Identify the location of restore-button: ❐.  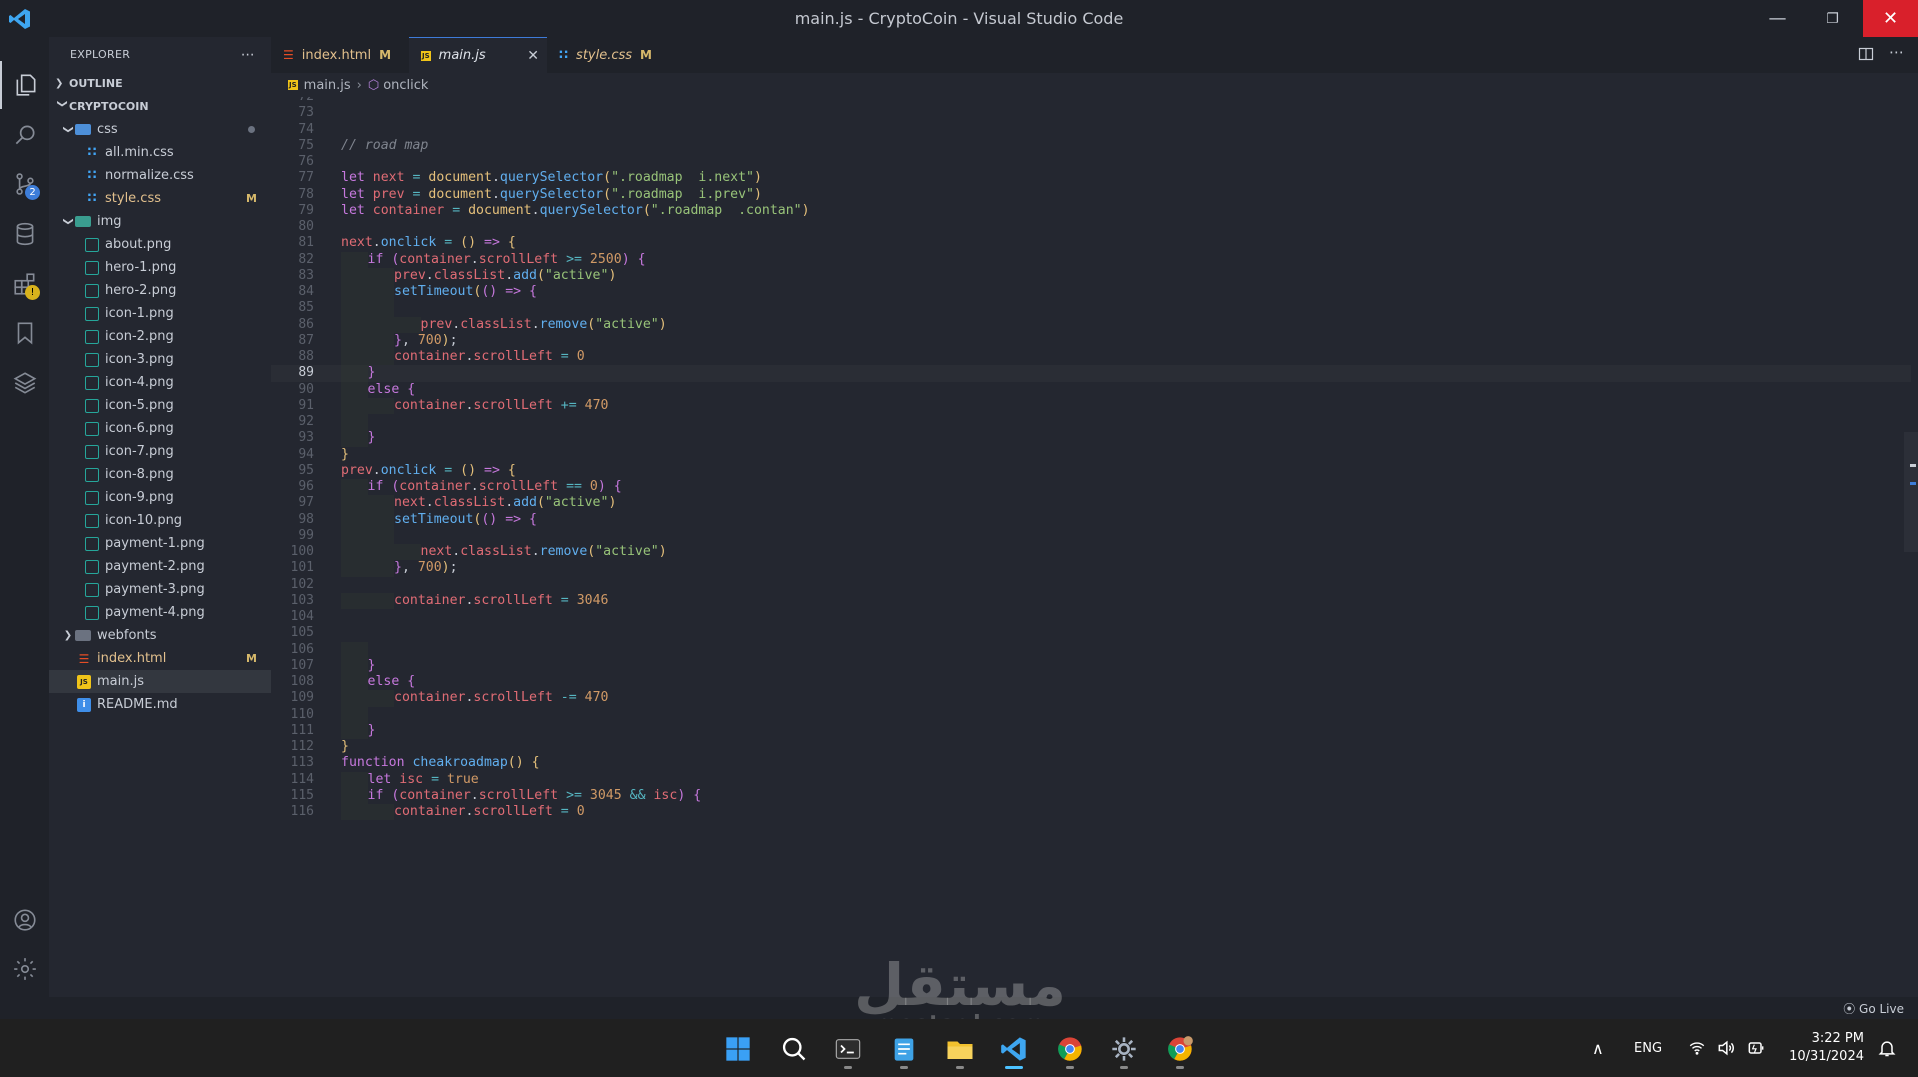
(1832, 18).